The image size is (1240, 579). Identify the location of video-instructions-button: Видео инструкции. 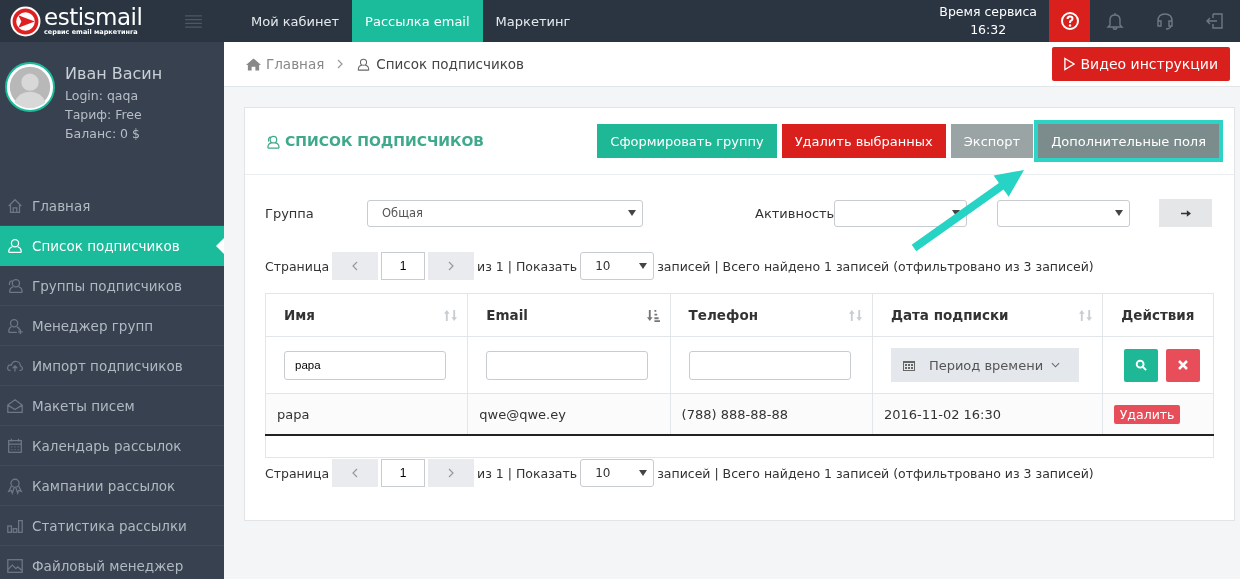
(1140, 64).